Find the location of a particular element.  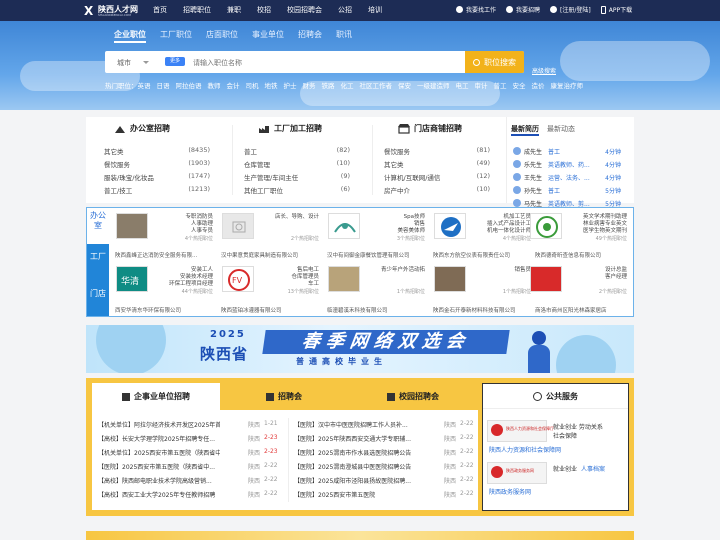

hot-keyword: 电工 is located at coordinates (462, 86).